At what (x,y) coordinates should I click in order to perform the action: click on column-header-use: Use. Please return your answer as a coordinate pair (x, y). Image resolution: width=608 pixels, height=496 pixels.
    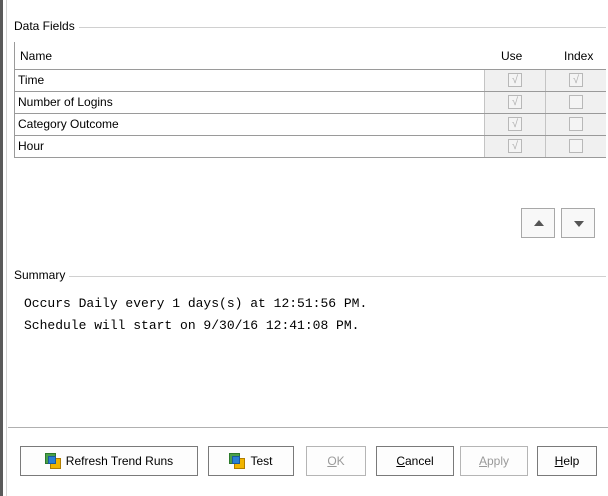
    Looking at the image, I should click on (511, 56).